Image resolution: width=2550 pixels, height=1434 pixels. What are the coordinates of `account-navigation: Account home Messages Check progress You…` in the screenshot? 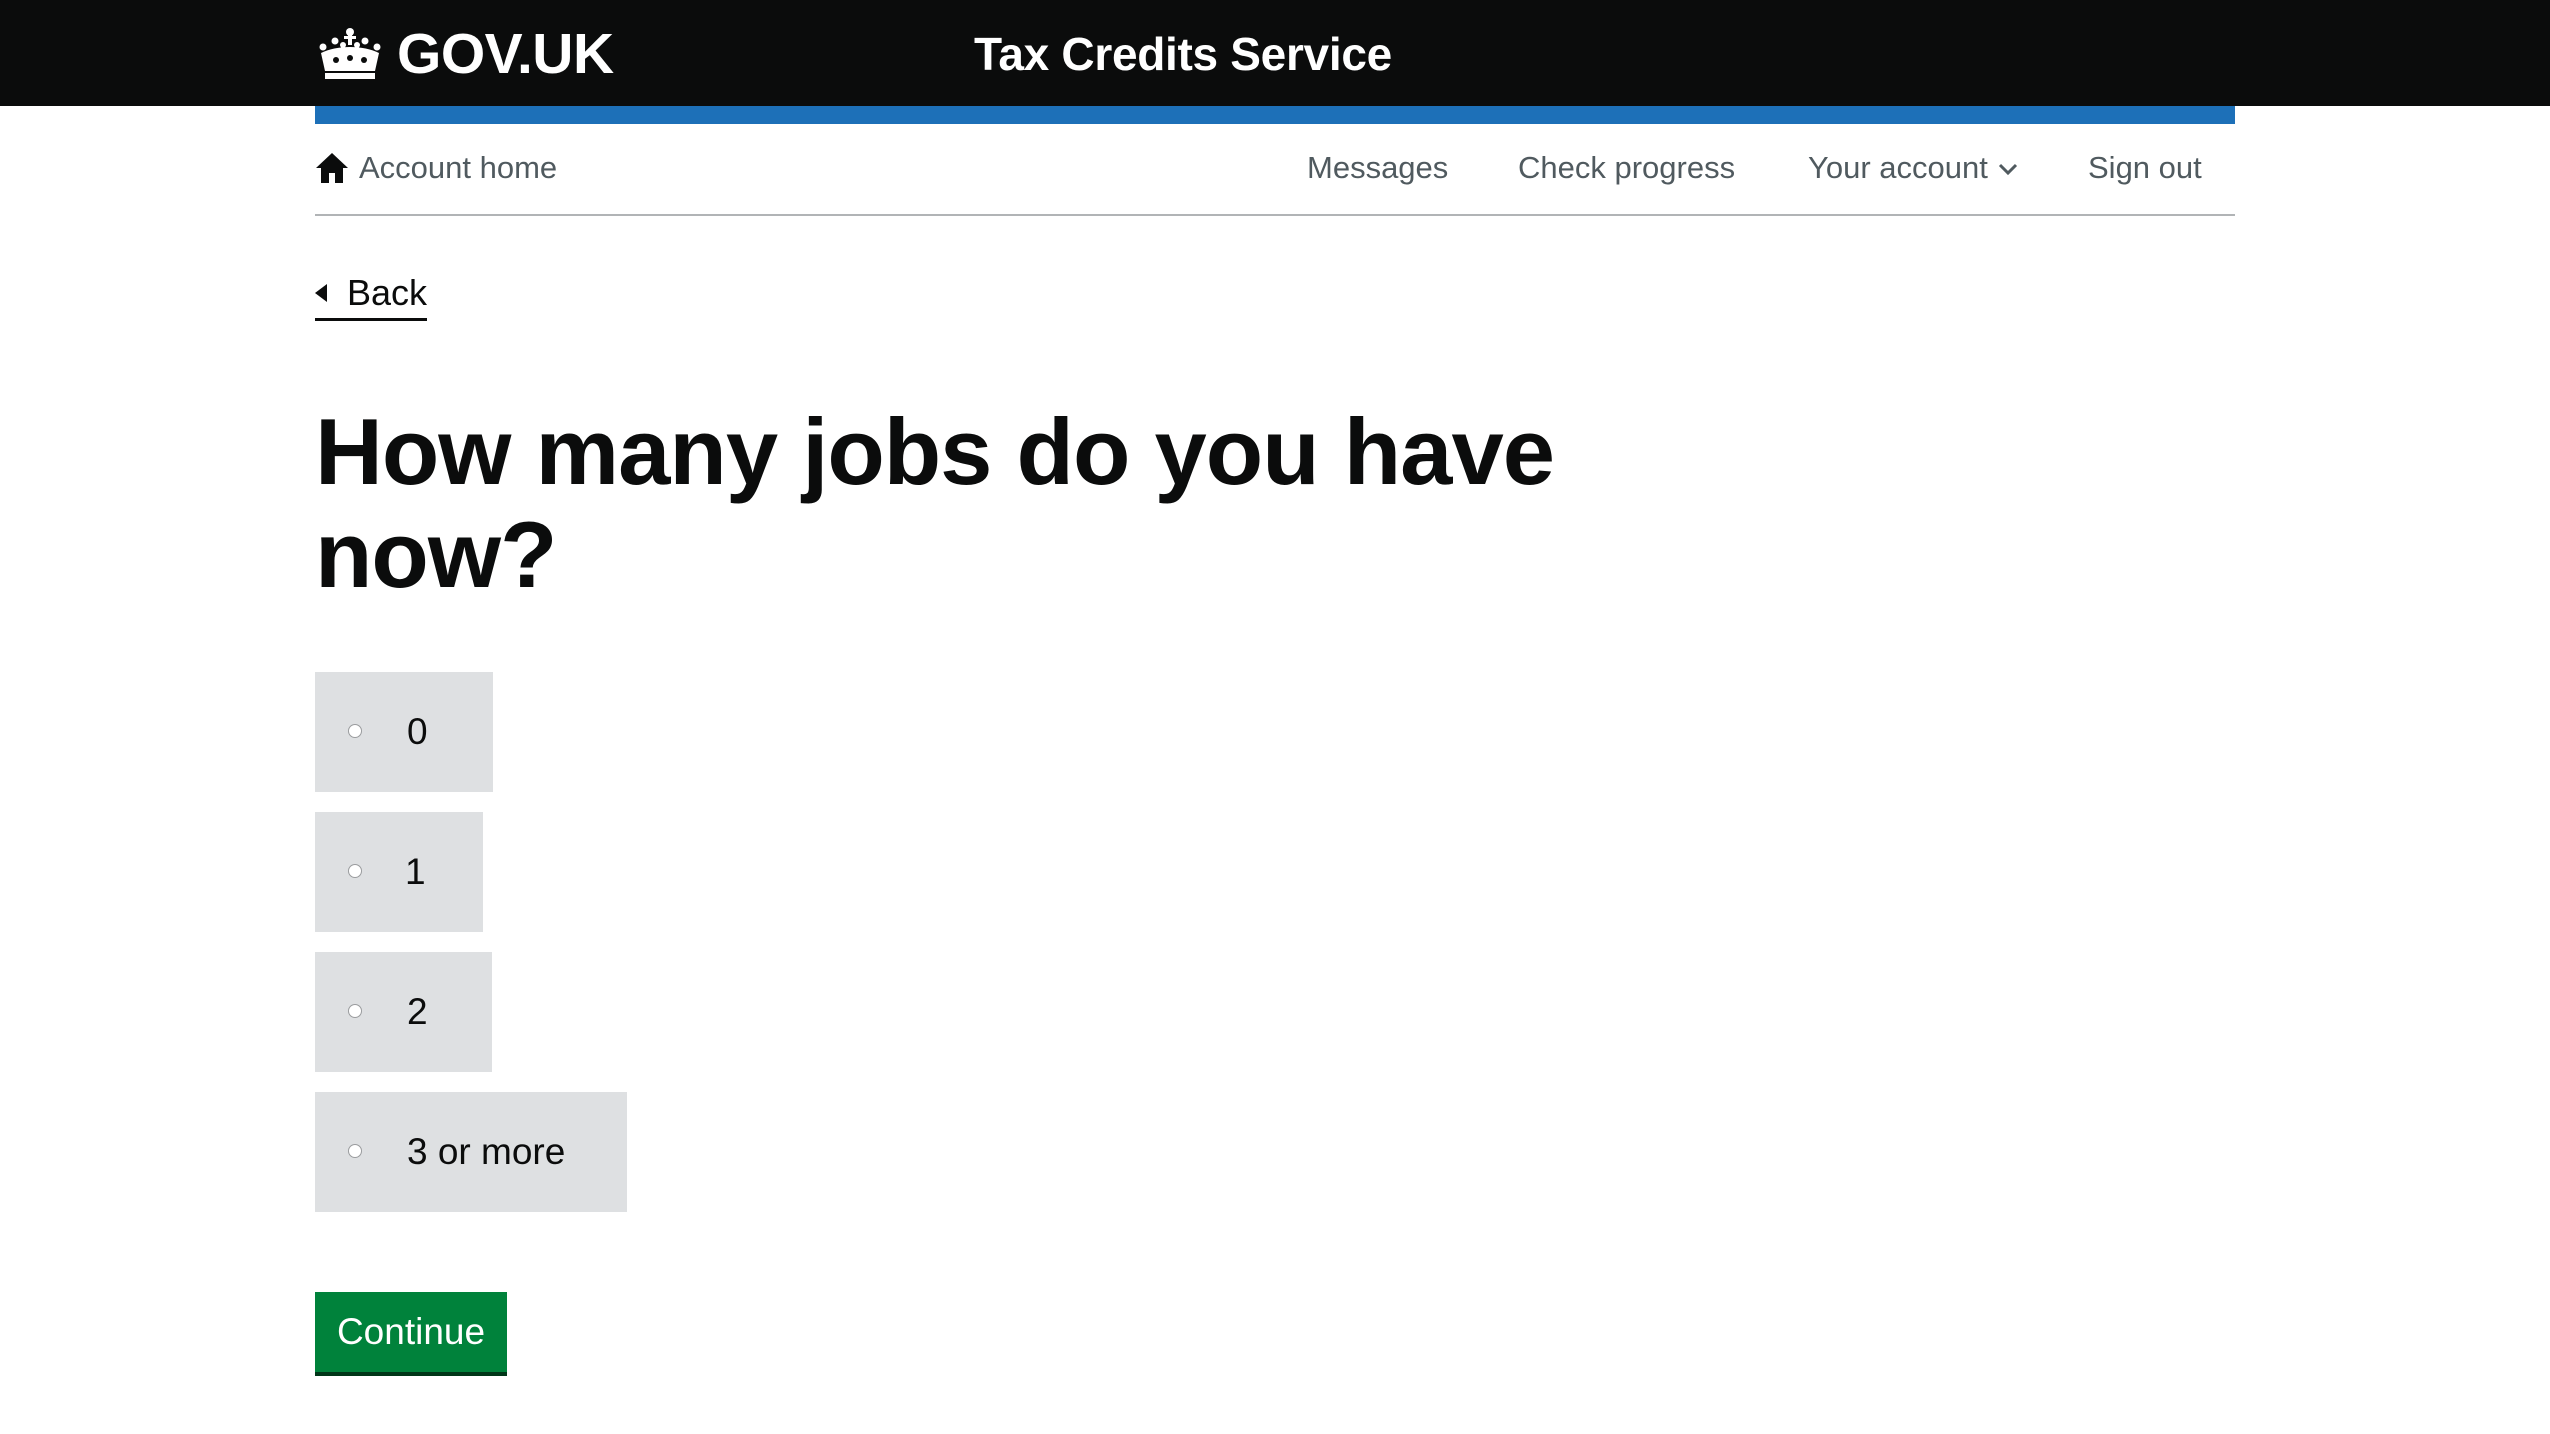 It's located at (1275, 170).